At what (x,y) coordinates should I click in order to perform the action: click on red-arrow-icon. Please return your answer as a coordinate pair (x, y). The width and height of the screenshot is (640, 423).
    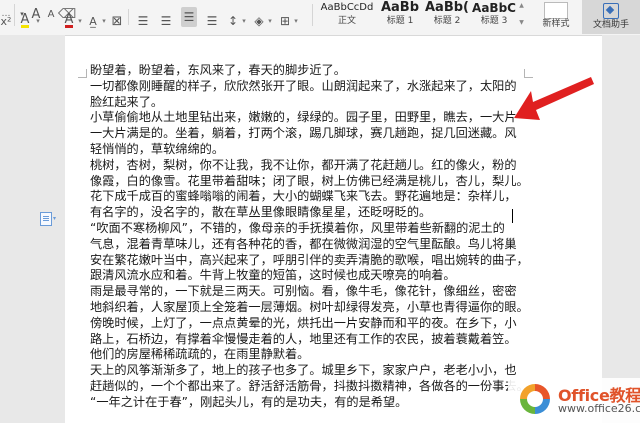
    Looking at the image, I should click on (554, 98).